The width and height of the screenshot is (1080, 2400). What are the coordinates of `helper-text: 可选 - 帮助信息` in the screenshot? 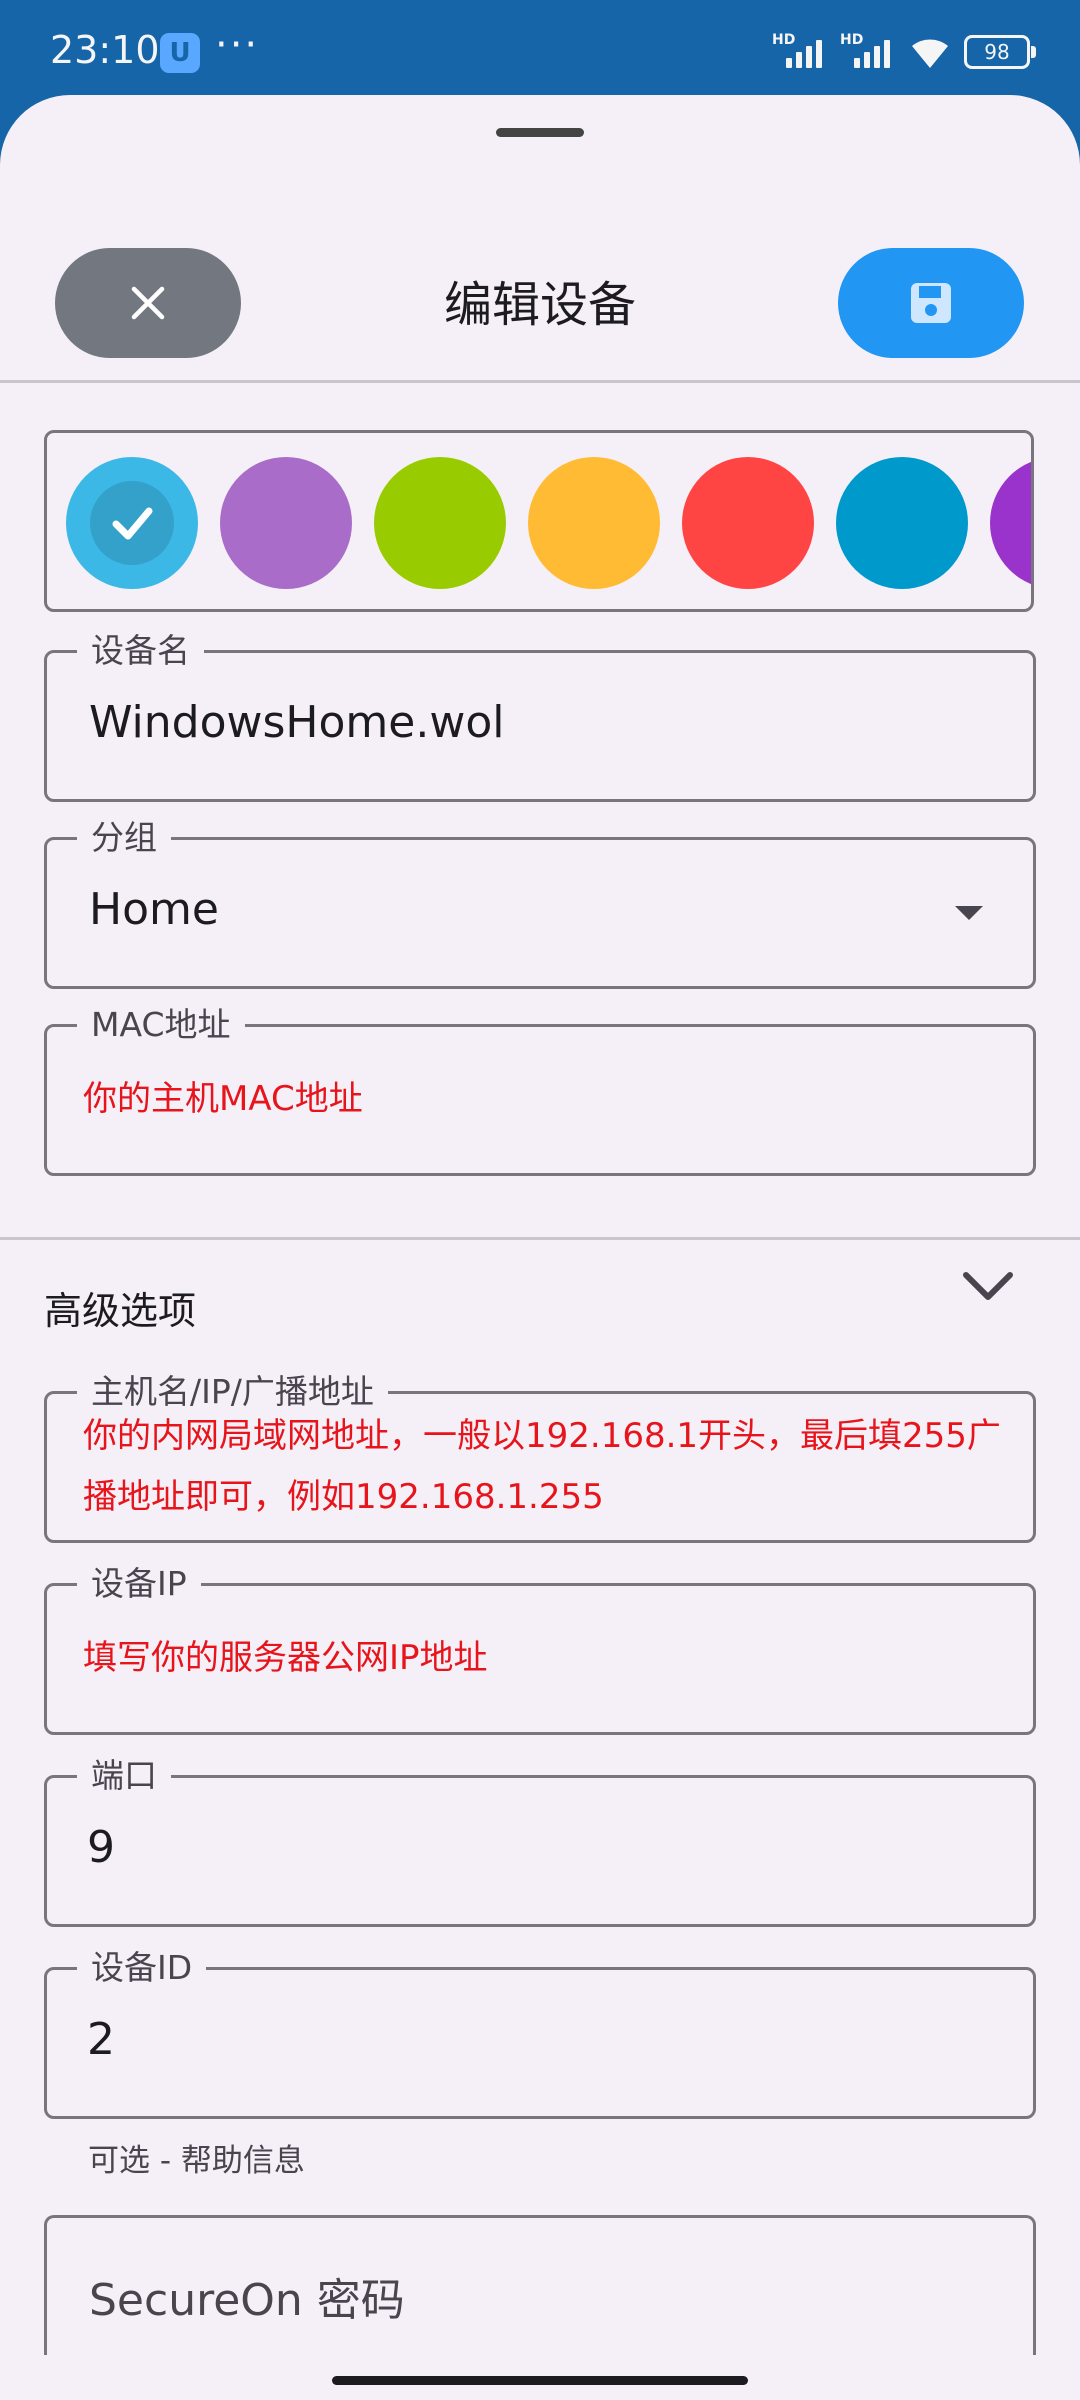 It's located at (196, 2161).